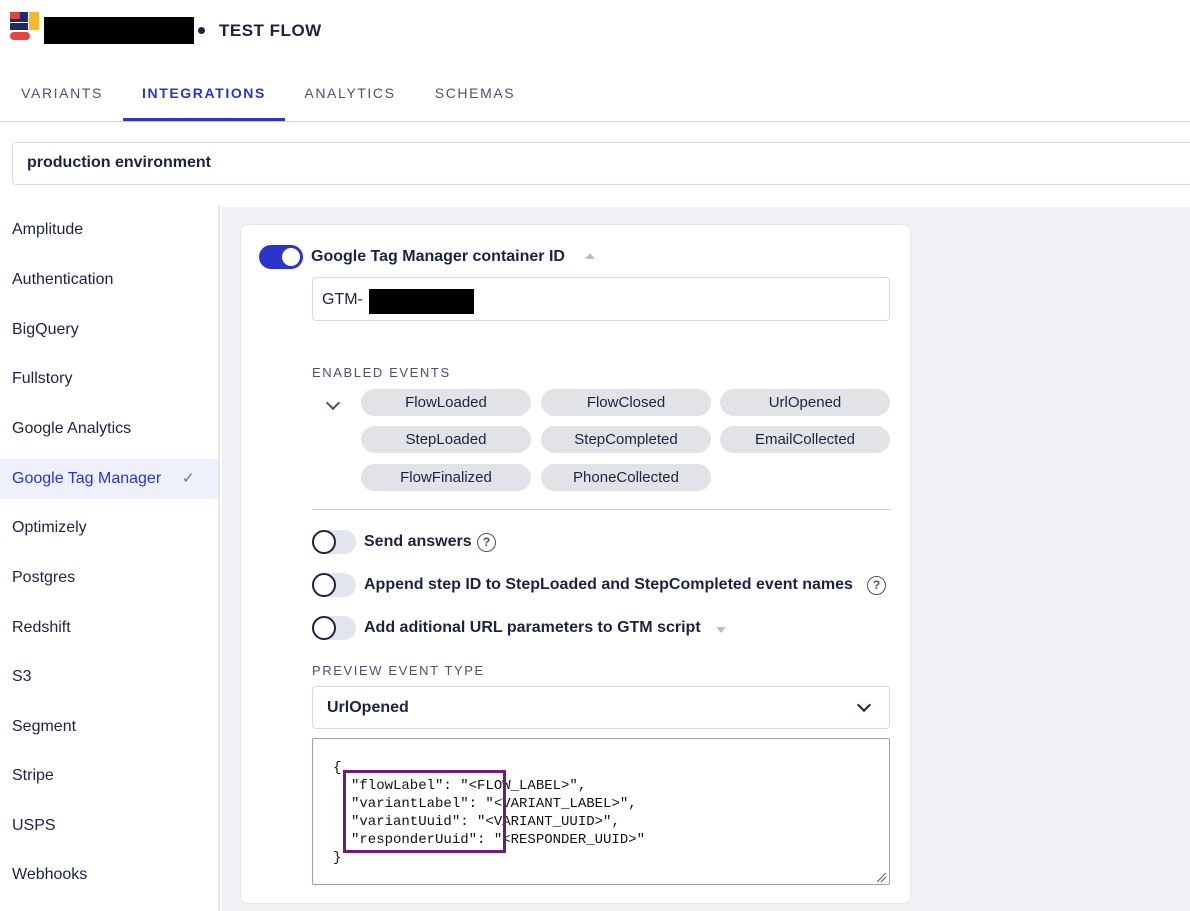 This screenshot has height=911, width=1190. Describe the element at coordinates (109, 429) in the screenshot. I see `sidebar-item-google-analytics: Google Analytics` at that location.